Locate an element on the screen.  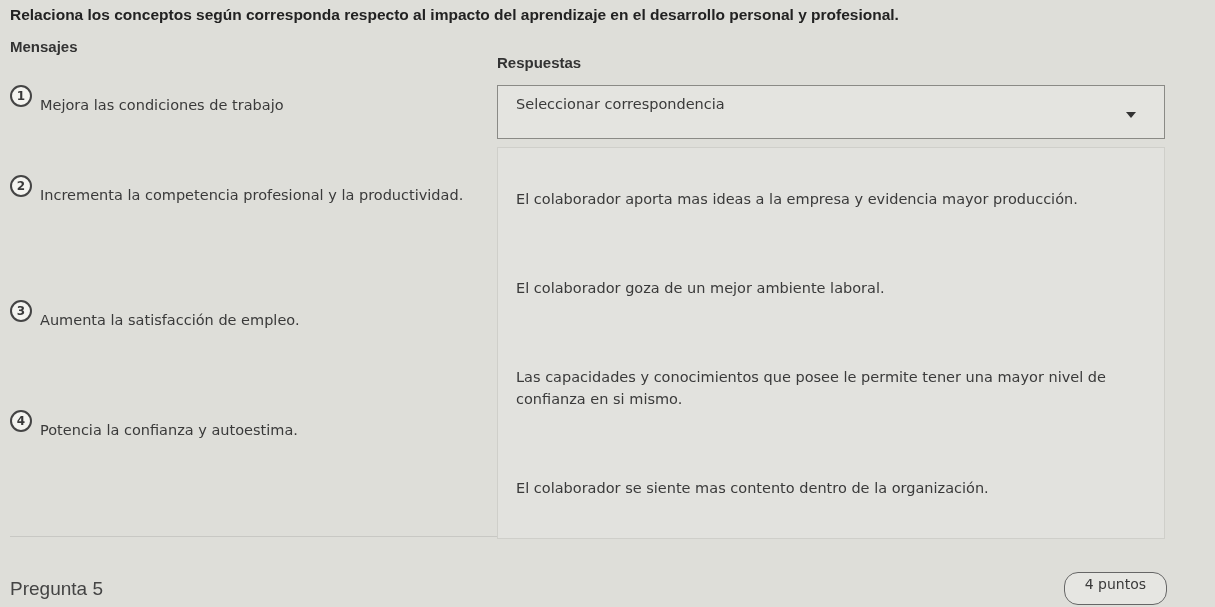
instruction-text: Relaciona los conceptos según corresponda respecto al impacto del aprendizaje en el desarrollo personal y profesional. is located at coordinates (455, 15).